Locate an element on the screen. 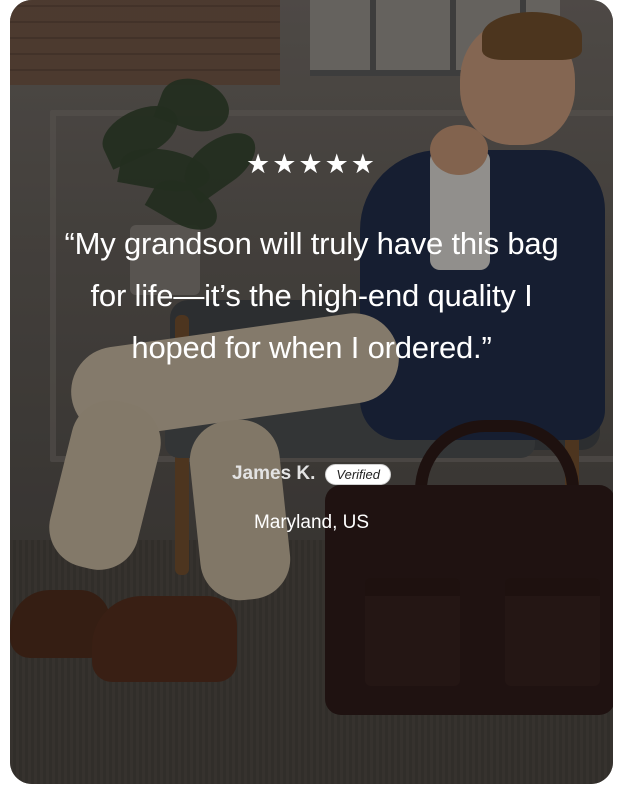 The height and width of the screenshot is (791, 618). reviewer-row: James K. Verified is located at coordinates (311, 474).